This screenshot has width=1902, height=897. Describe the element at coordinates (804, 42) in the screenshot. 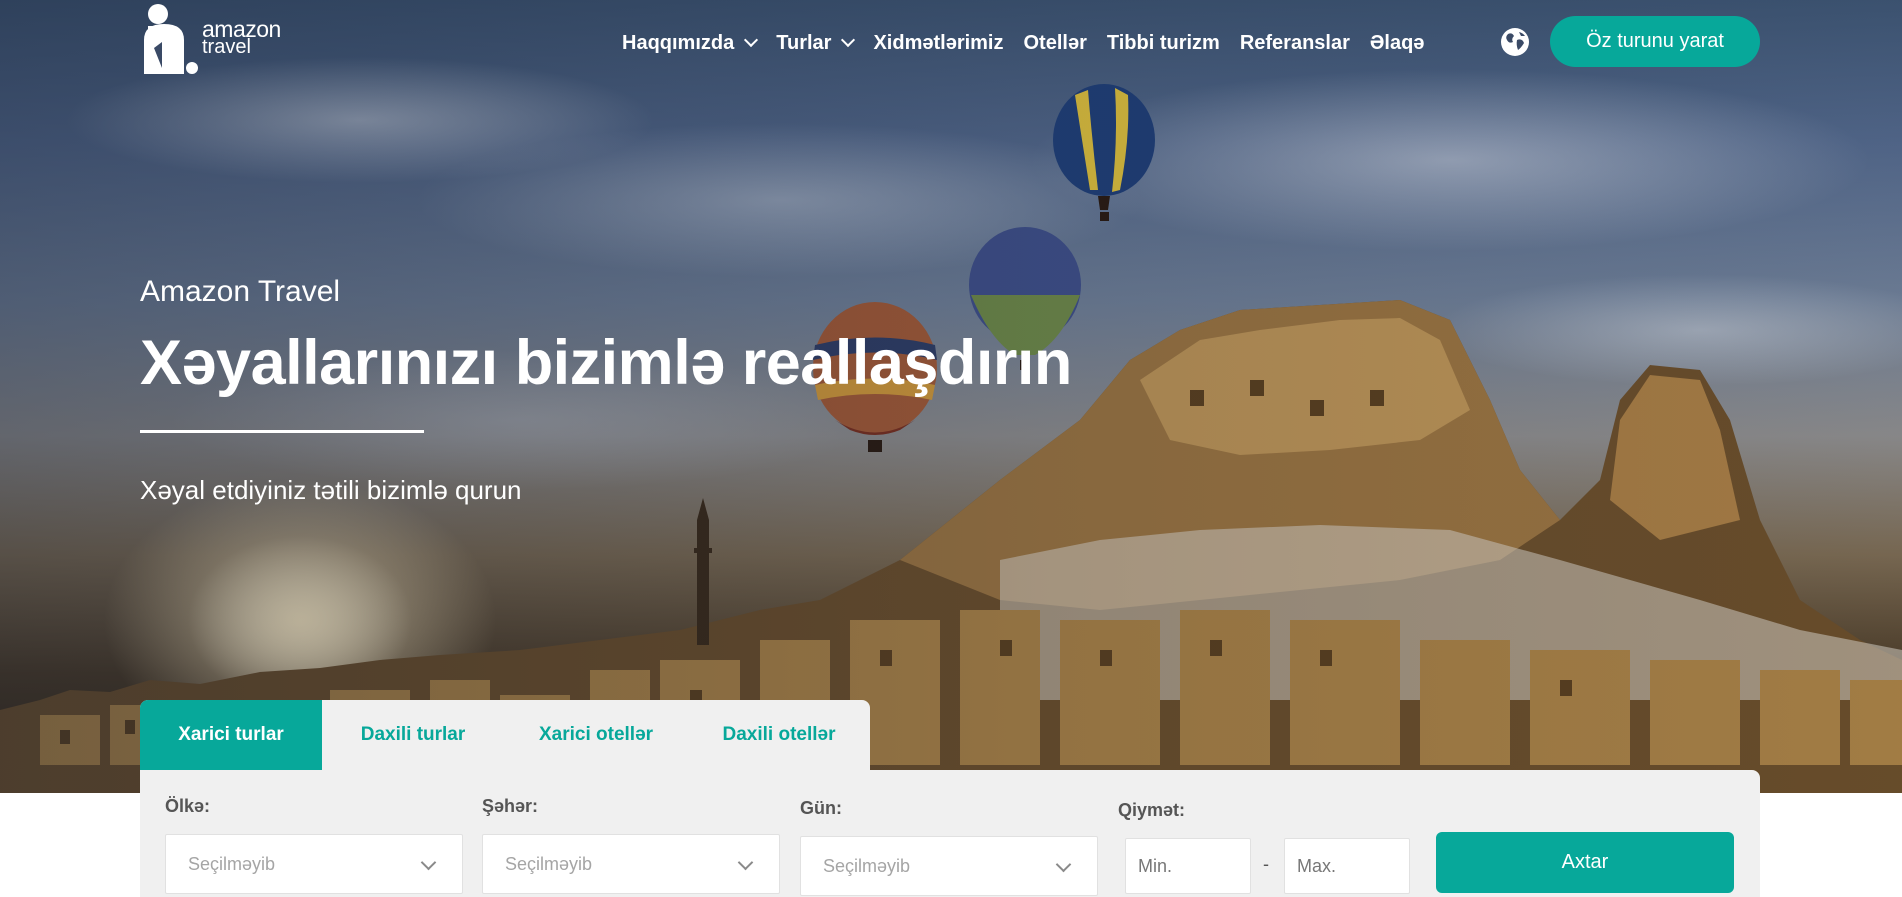

I see `nav-item-tours-label: Turlar` at that location.